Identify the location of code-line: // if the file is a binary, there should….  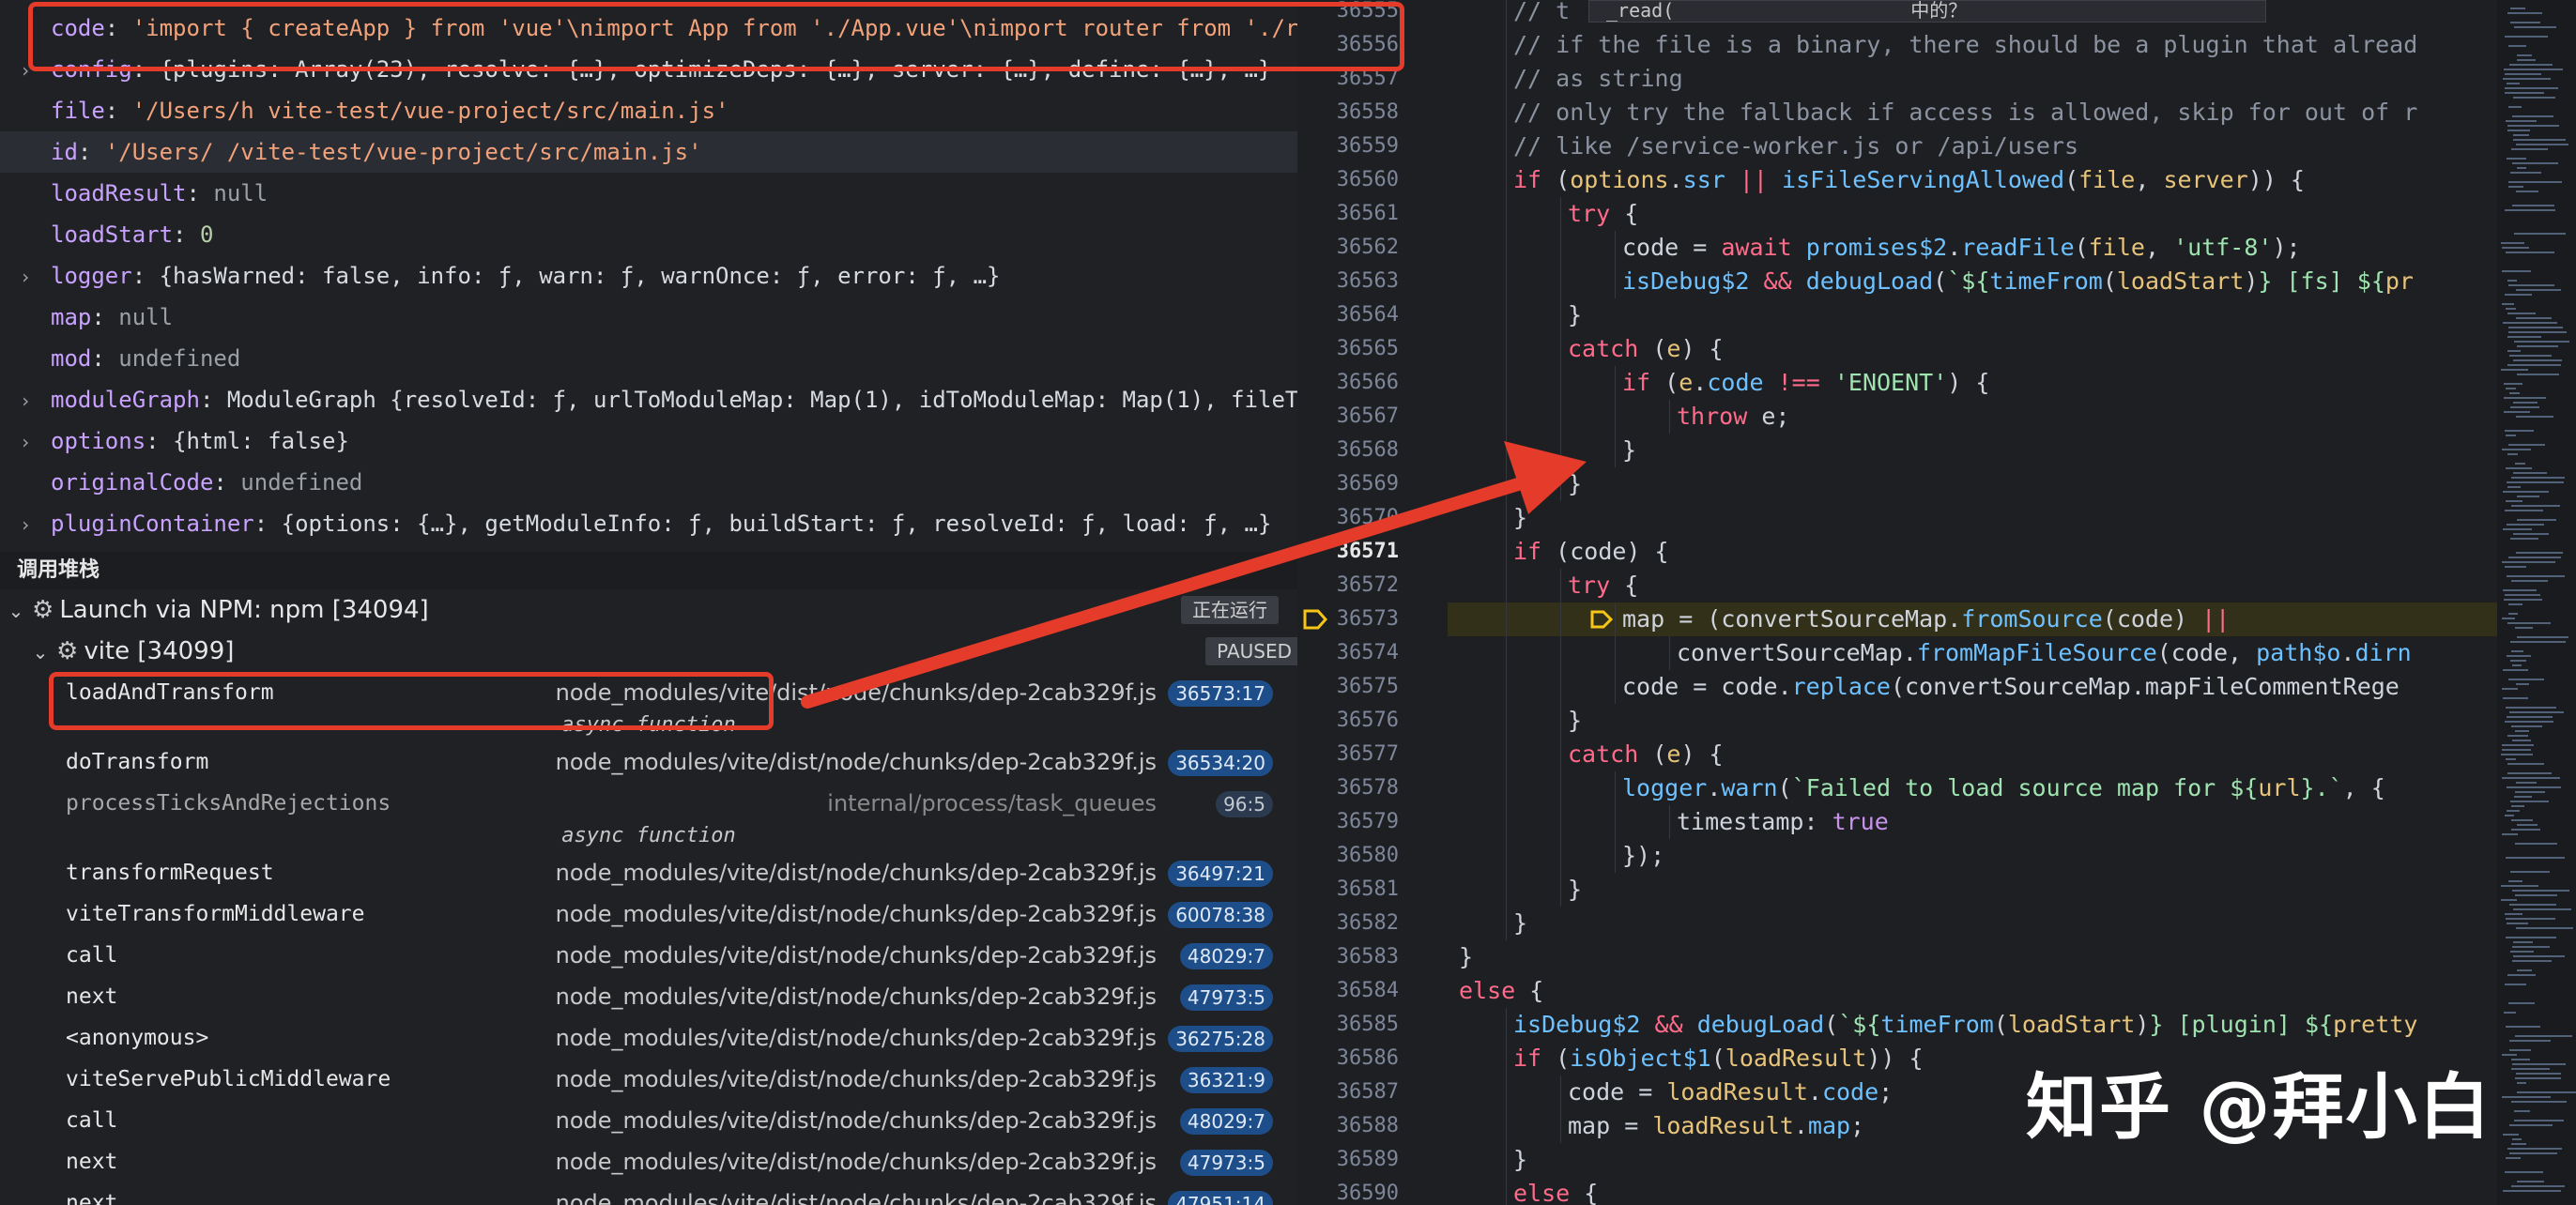
(1965, 45).